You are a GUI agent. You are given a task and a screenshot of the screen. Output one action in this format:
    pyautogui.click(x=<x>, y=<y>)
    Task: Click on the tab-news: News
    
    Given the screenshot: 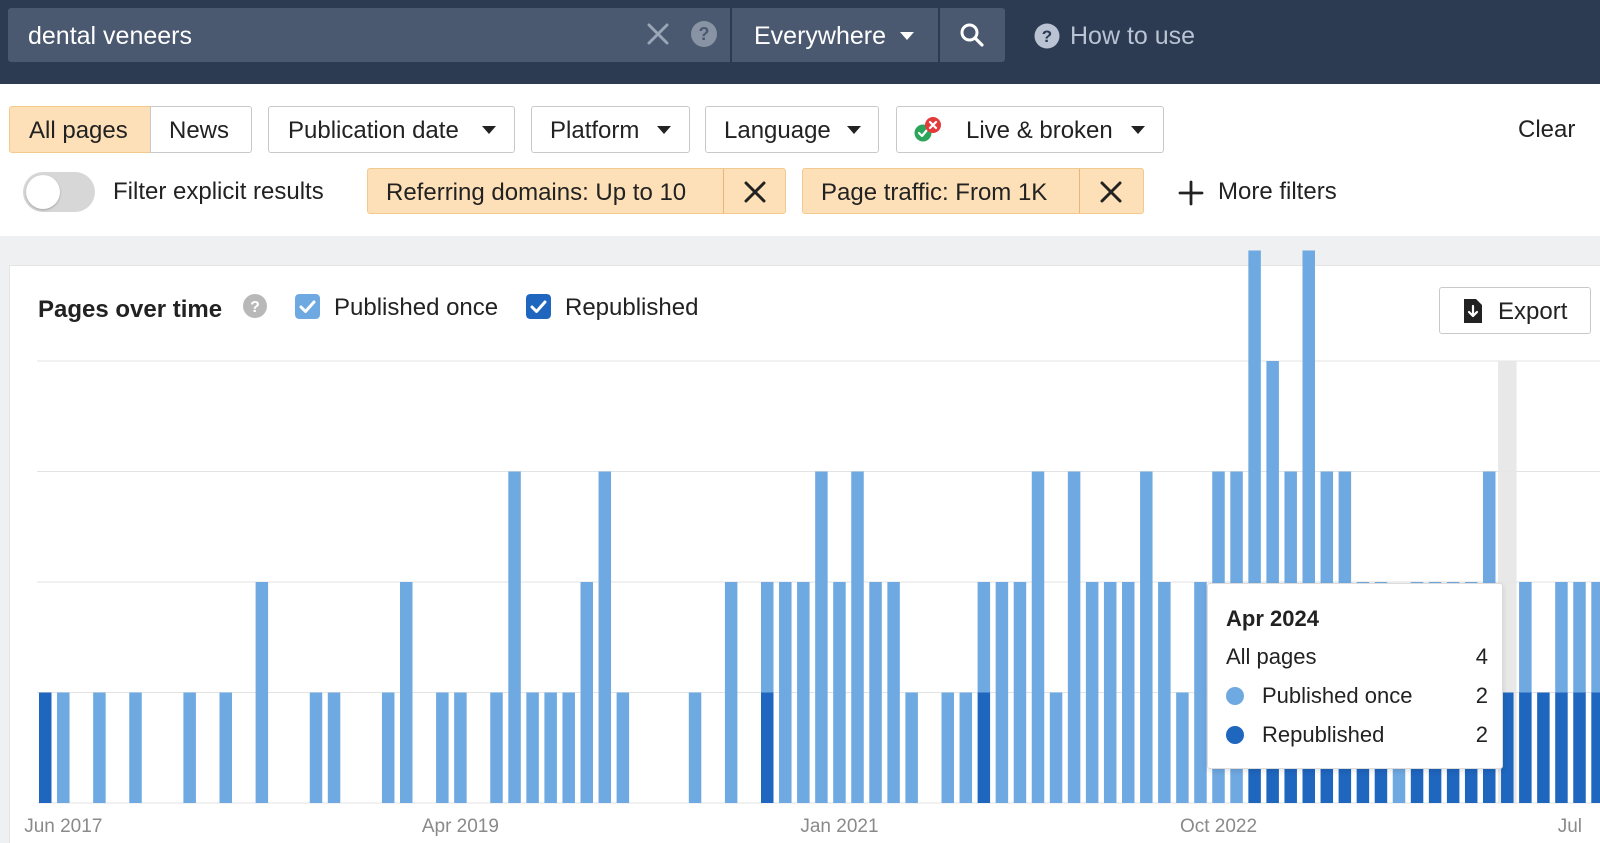 What is the action you would take?
    pyautogui.click(x=201, y=129)
    